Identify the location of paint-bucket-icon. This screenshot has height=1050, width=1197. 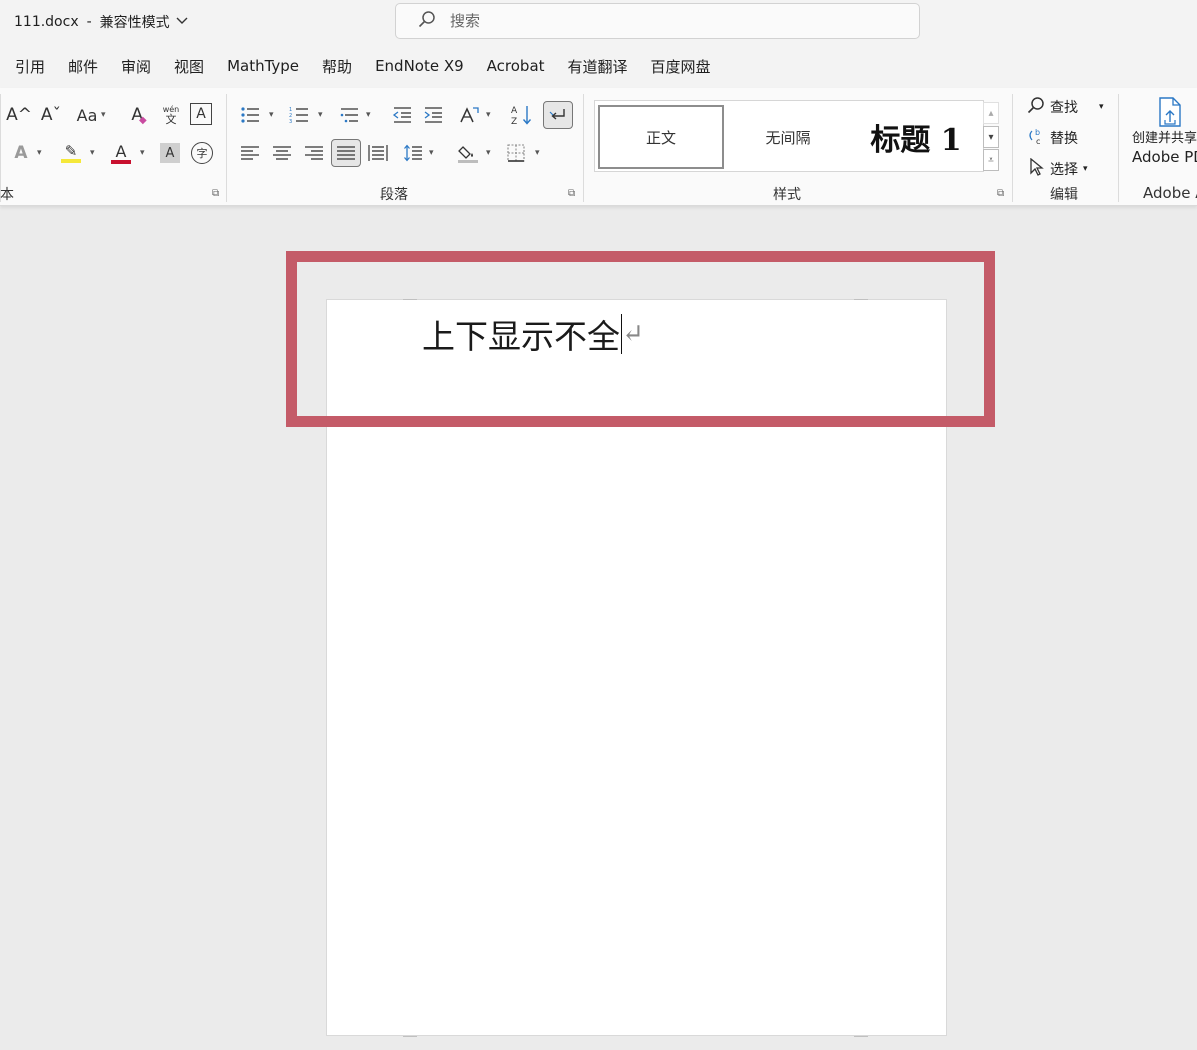
(465, 152).